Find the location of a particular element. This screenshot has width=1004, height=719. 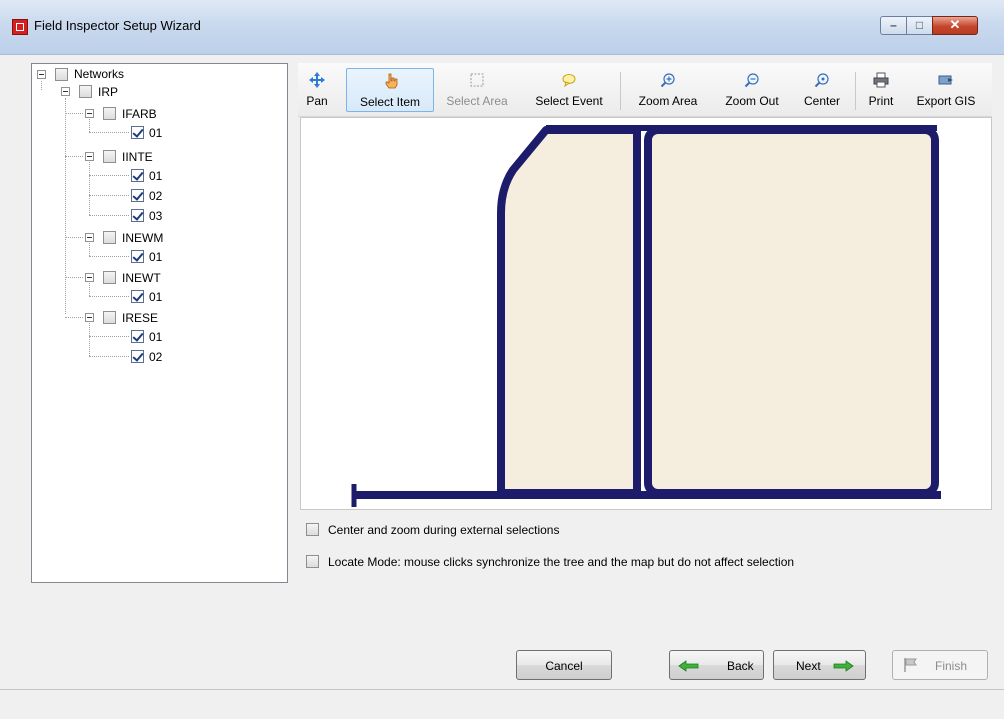

zoom-center-icon is located at coordinates (821, 80).